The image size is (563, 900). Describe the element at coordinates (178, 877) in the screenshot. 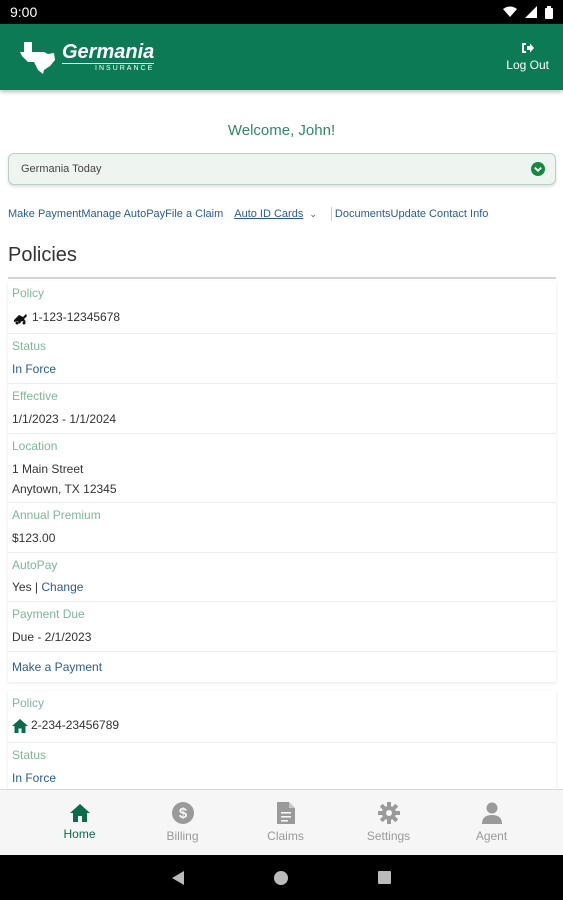

I see `back-icon` at that location.